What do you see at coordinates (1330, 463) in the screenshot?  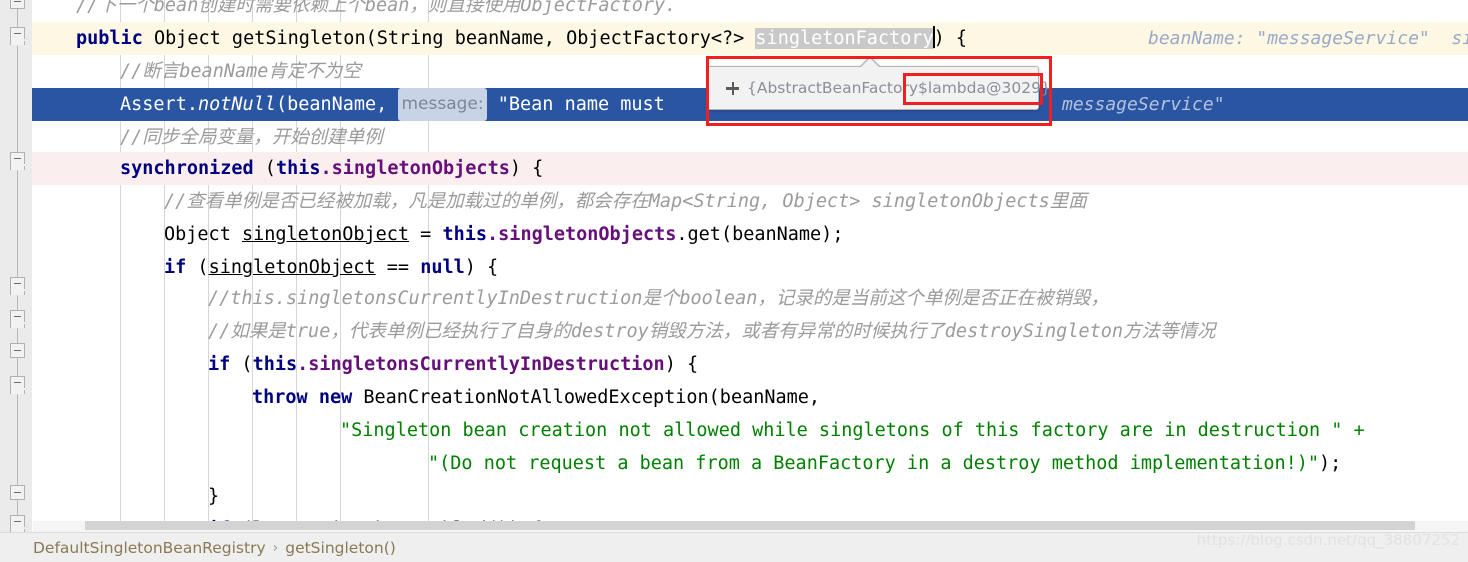 I see `code-token: );` at bounding box center [1330, 463].